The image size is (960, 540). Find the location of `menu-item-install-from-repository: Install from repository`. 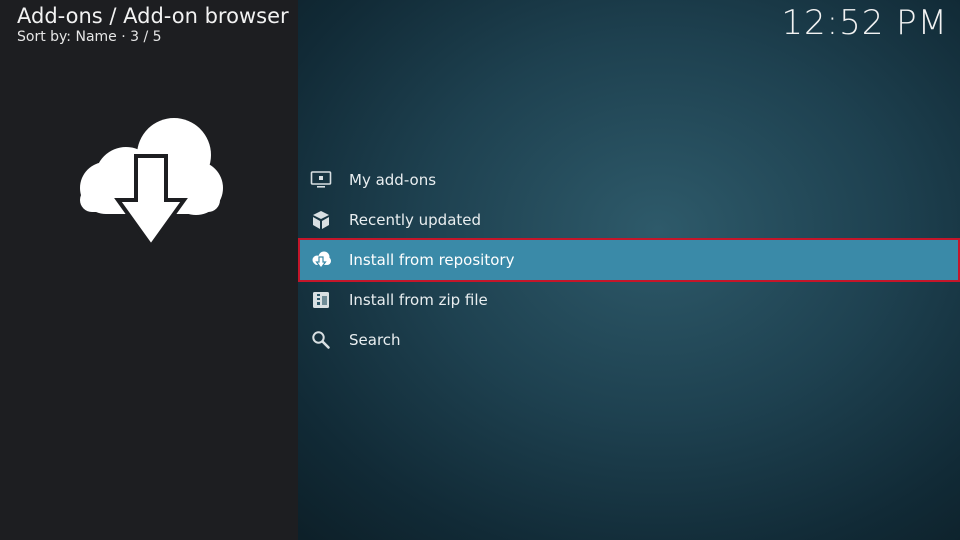

menu-item-install-from-repository: Install from repository is located at coordinates (629, 260).